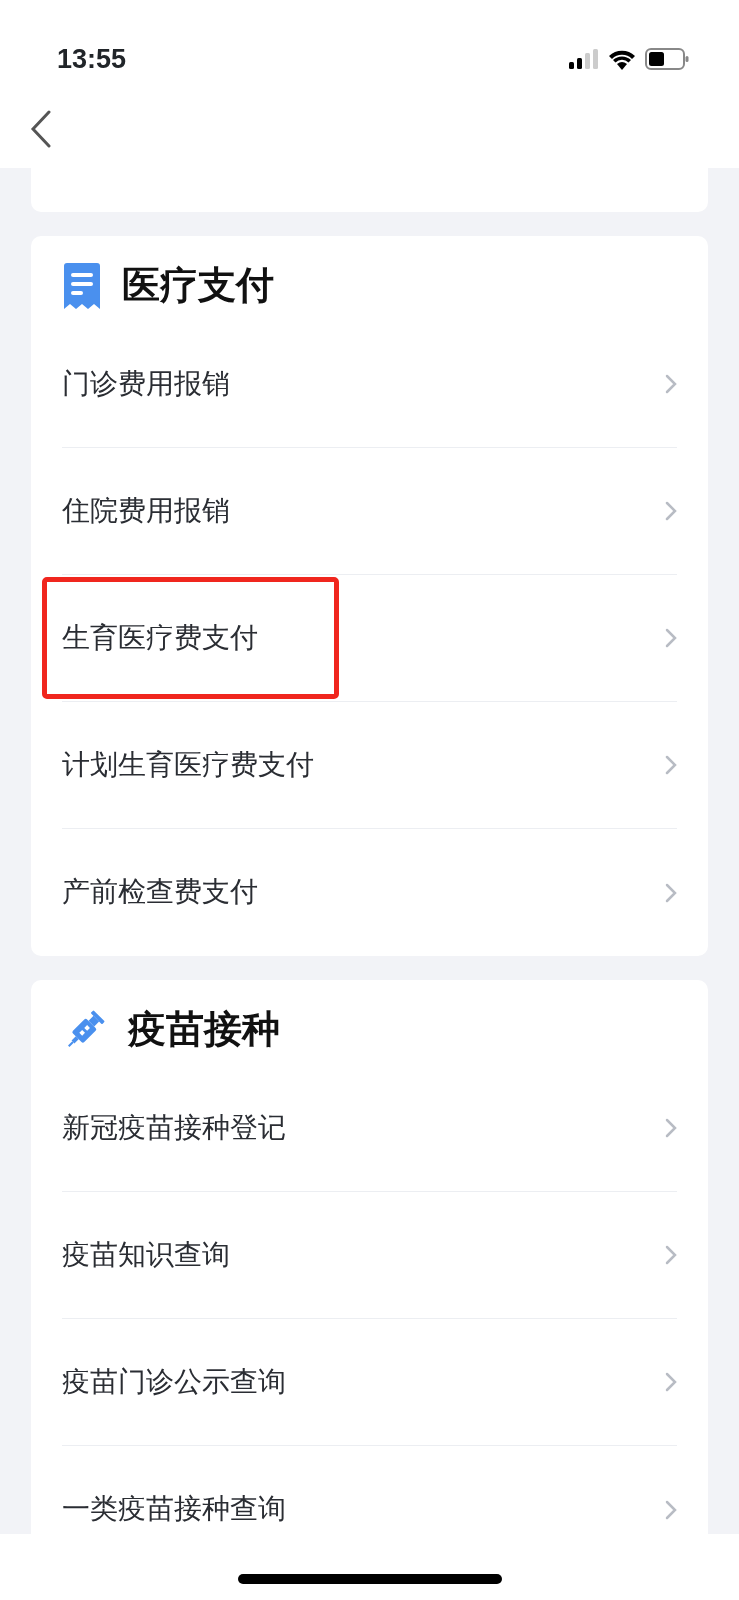  I want to click on back-icon, so click(41, 129).